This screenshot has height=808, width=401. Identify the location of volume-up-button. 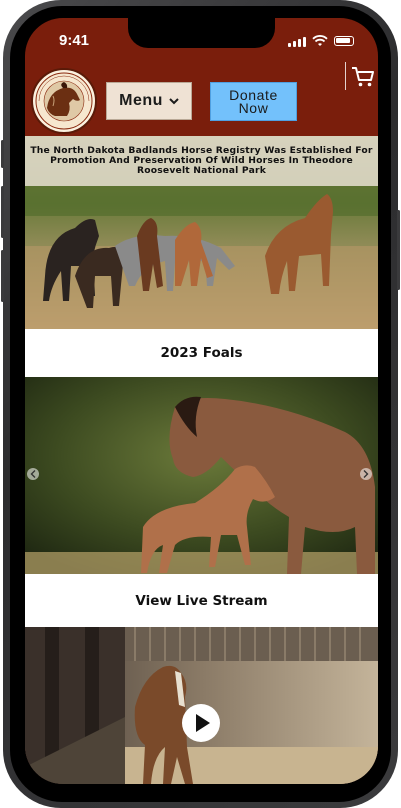
(2, 212).